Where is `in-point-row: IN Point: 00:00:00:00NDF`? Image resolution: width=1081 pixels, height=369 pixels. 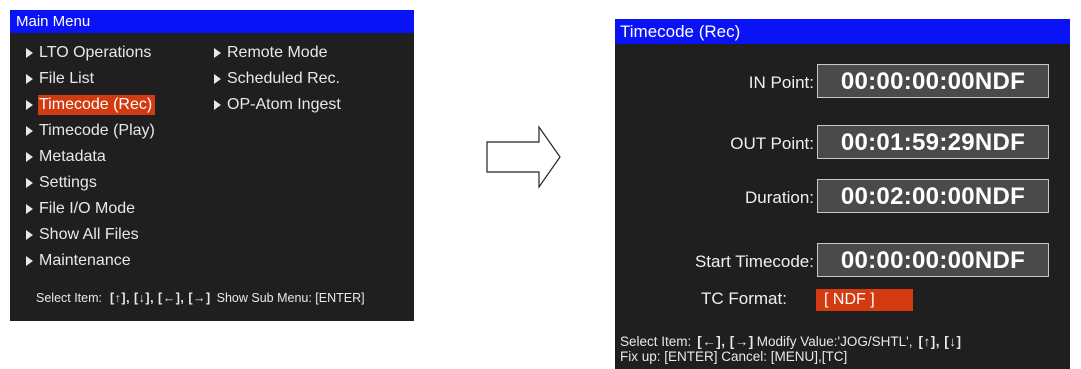 in-point-row: IN Point: 00:00:00:00NDF is located at coordinates (842, 82).